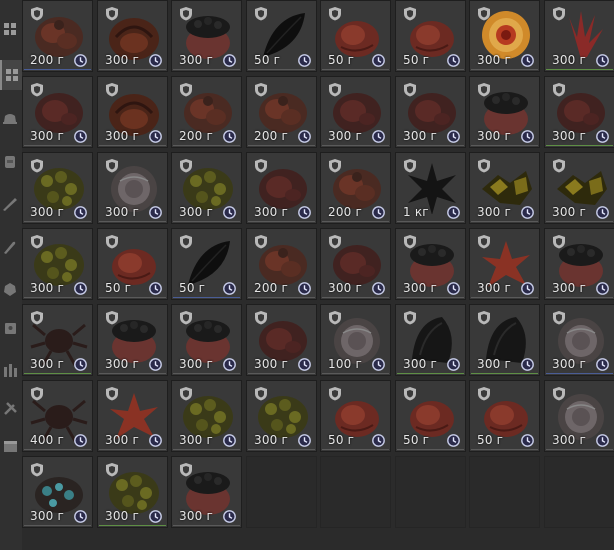  I want to click on bottles-icon, so click(10, 370).